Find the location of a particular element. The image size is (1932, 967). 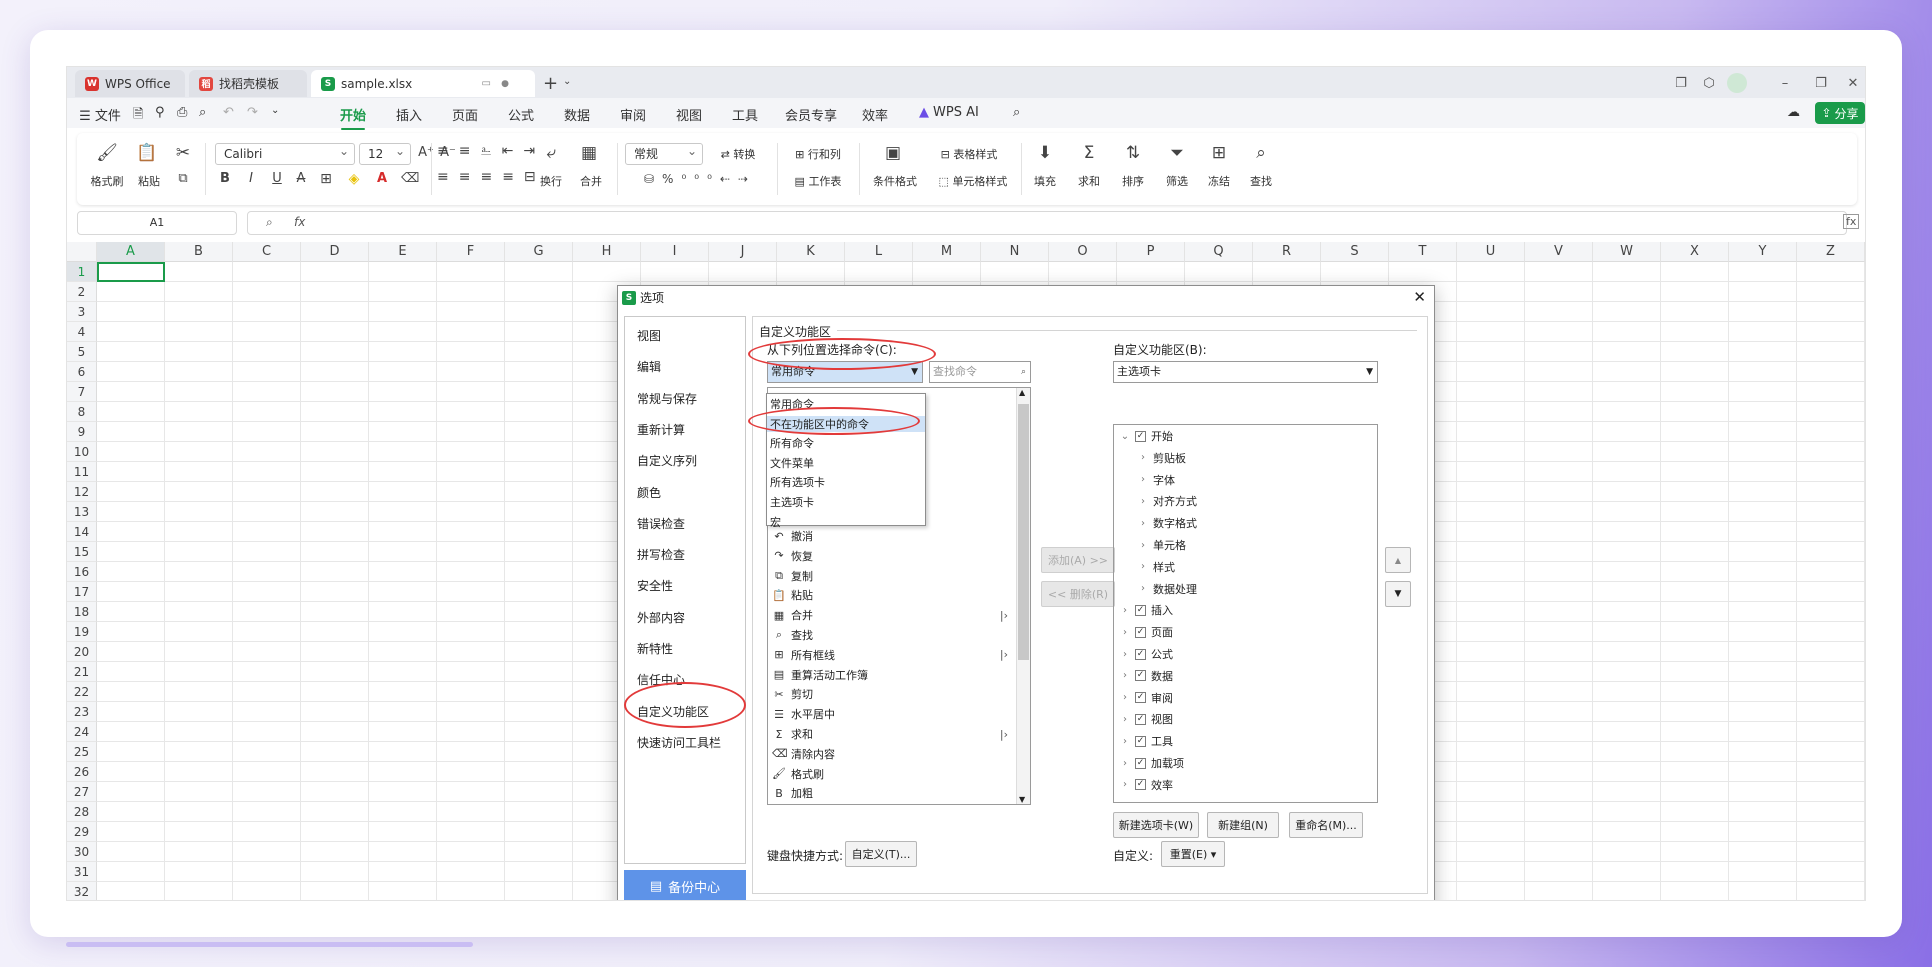

table-style-button: ⊟ 表格样式 is located at coordinates (969, 154).